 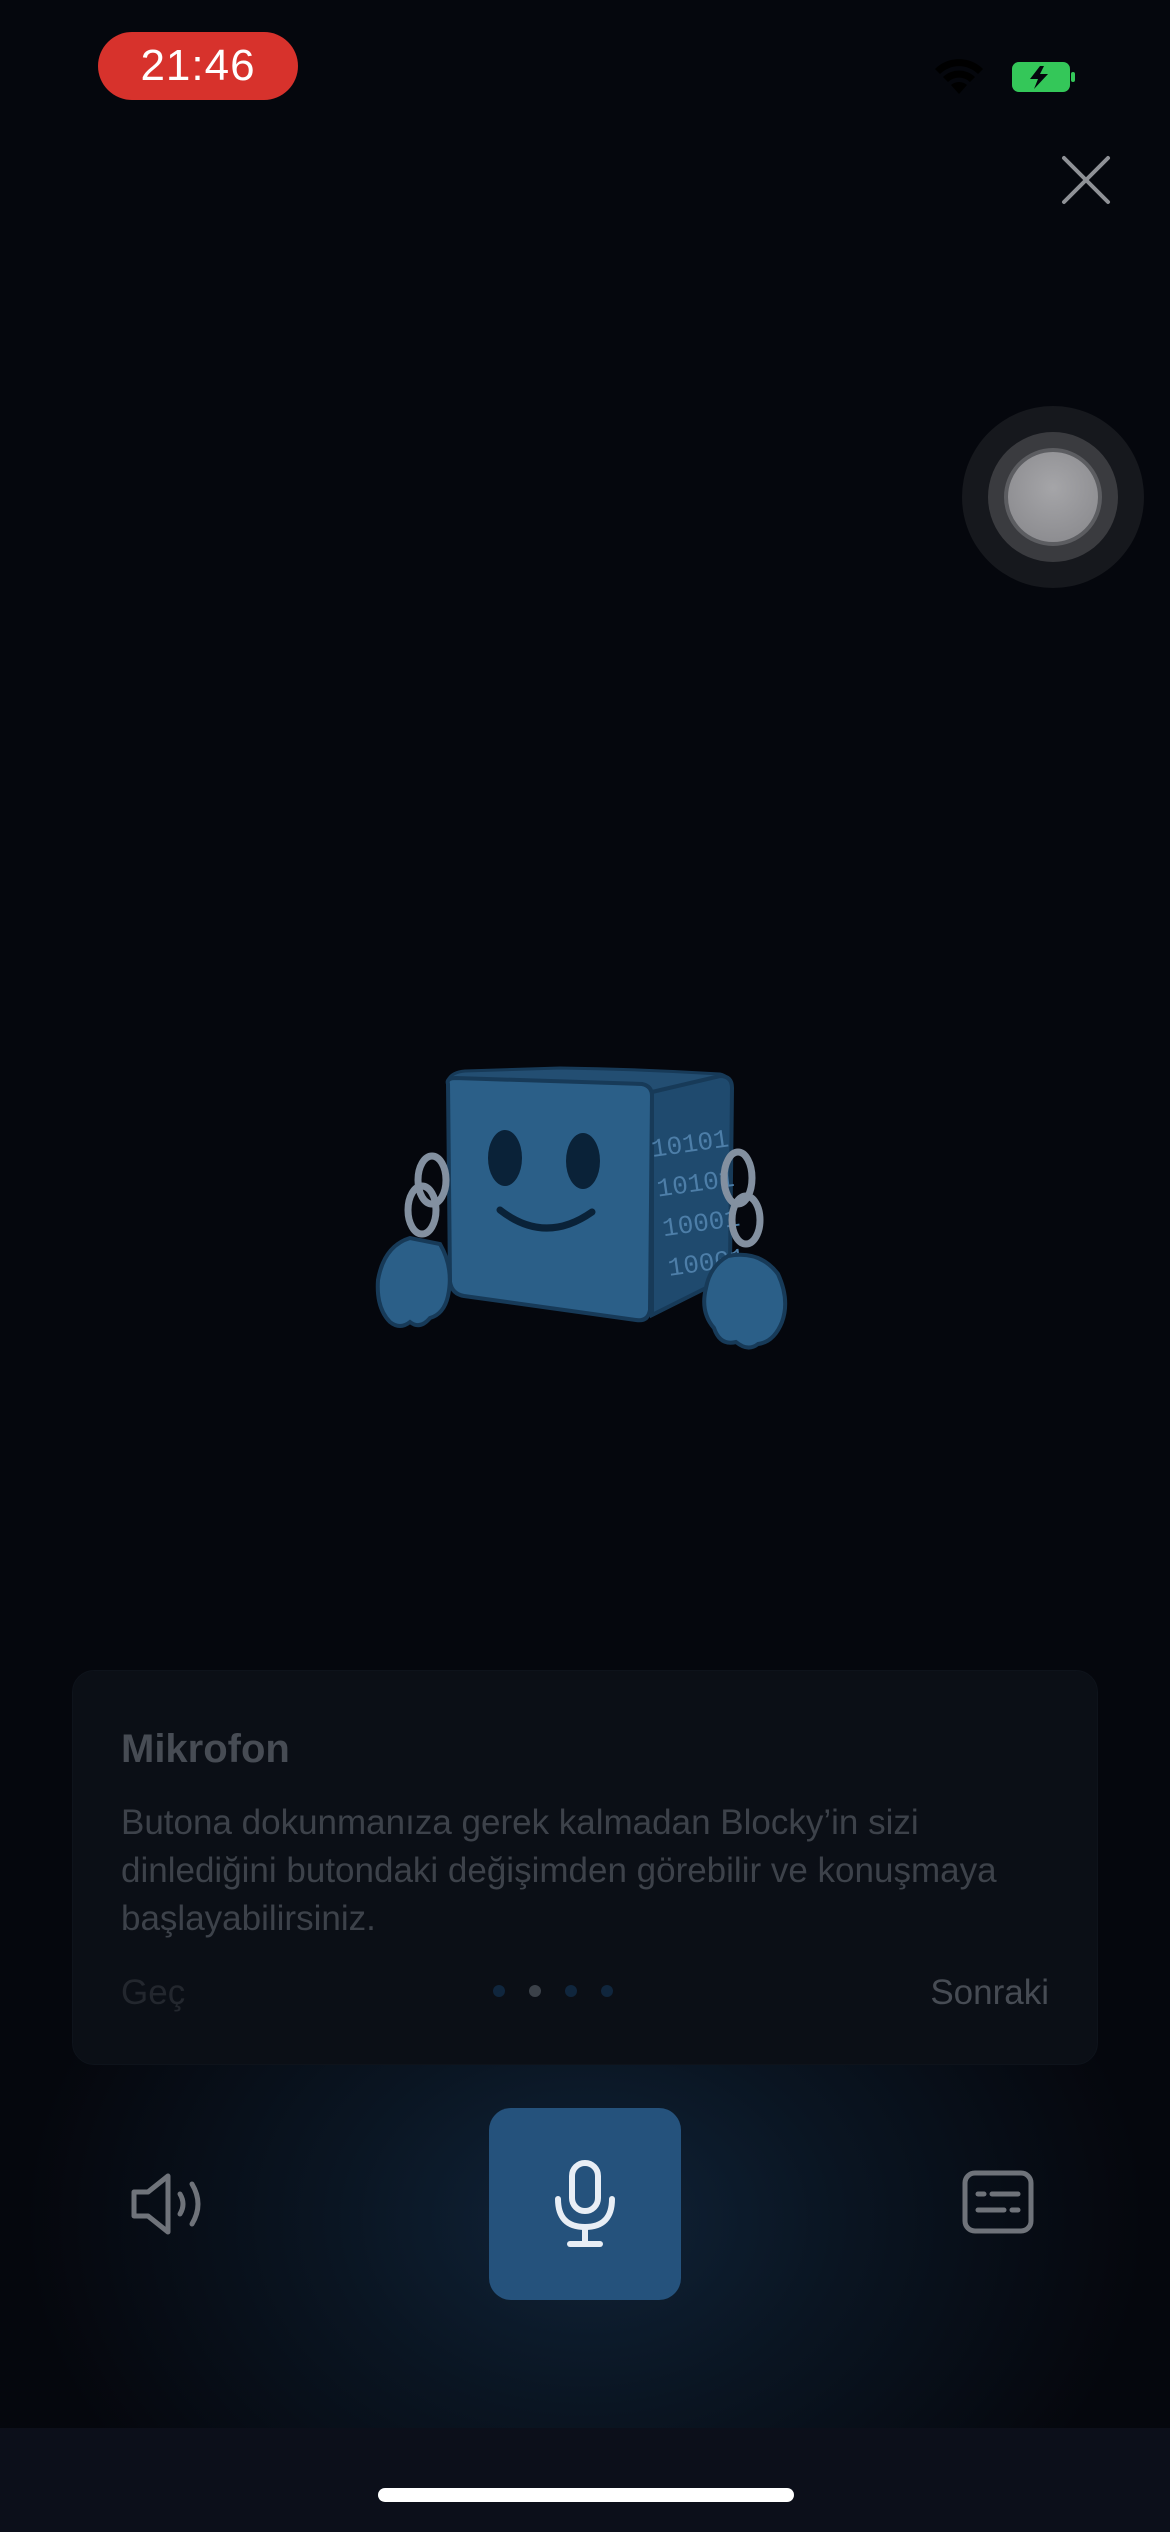 What do you see at coordinates (585, 2480) in the screenshot?
I see `home-bar-area` at bounding box center [585, 2480].